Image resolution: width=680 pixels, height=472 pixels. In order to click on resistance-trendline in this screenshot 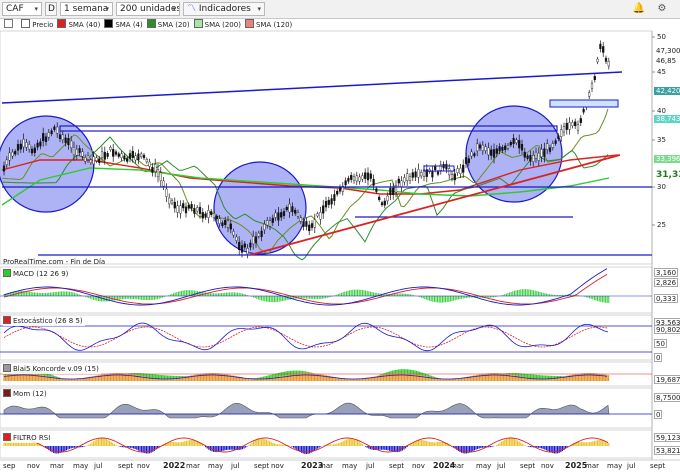, I will do `click(312, 87)`.